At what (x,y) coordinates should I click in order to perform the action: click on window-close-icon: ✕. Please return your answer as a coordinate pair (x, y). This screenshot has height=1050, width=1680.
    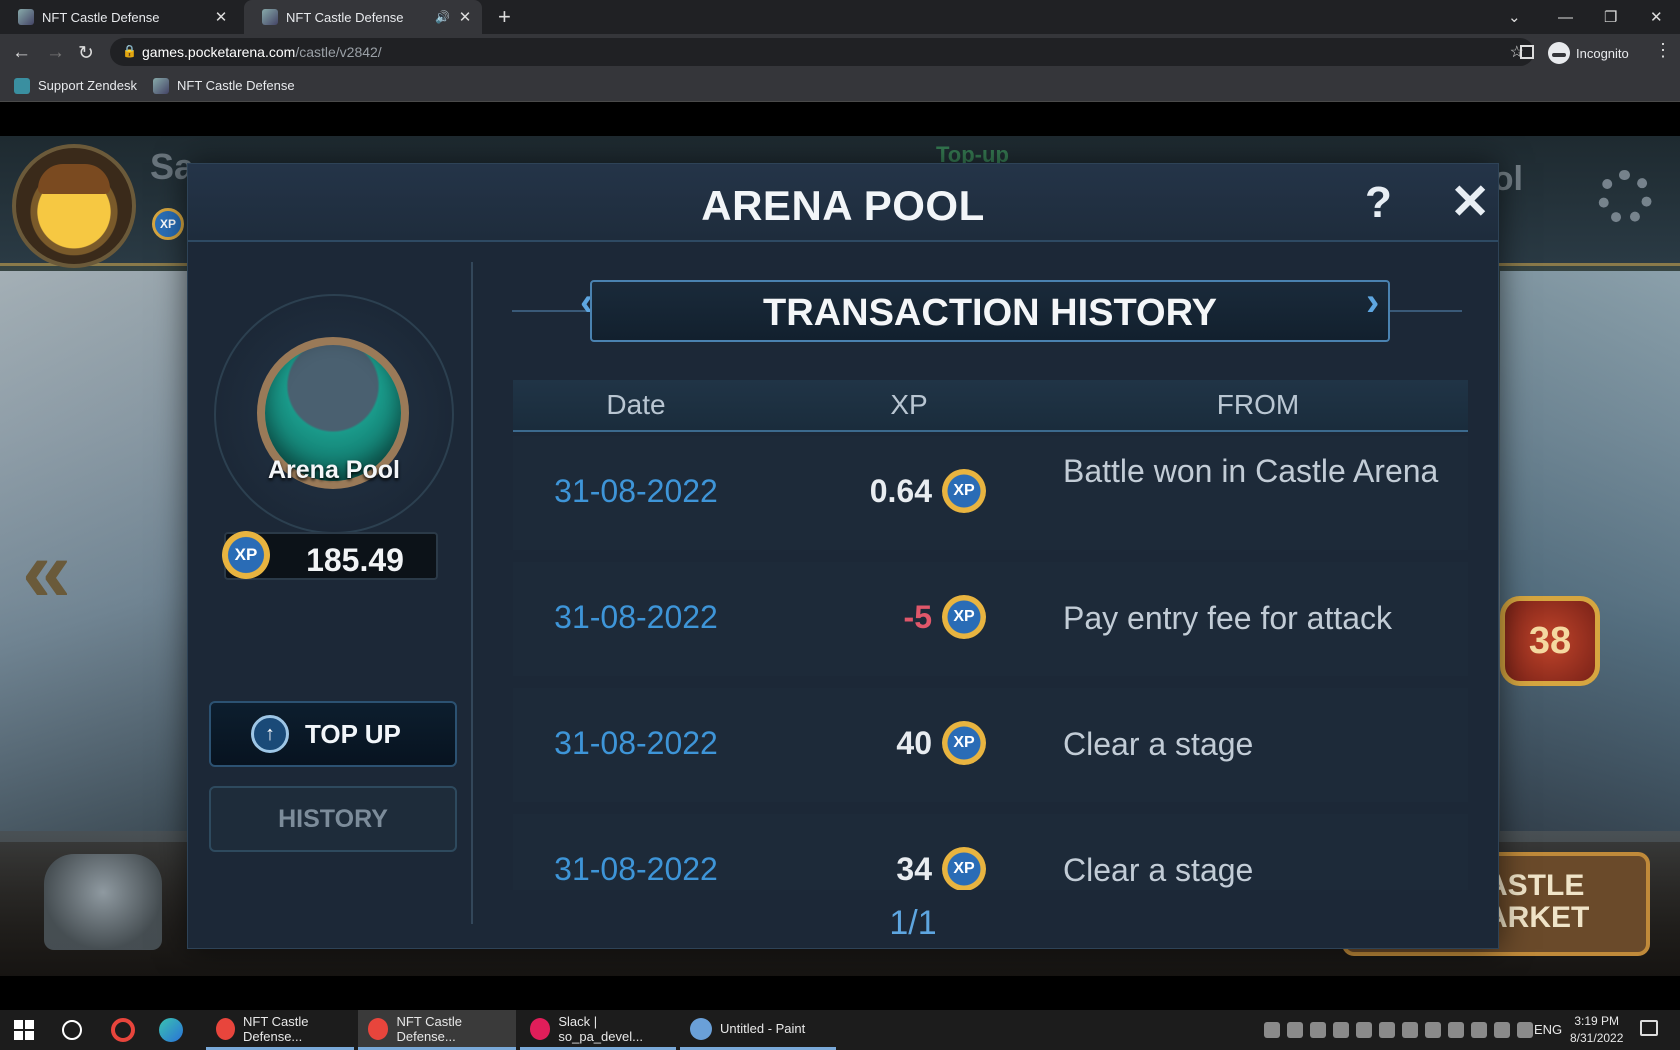
    Looking at the image, I should click on (1656, 17).